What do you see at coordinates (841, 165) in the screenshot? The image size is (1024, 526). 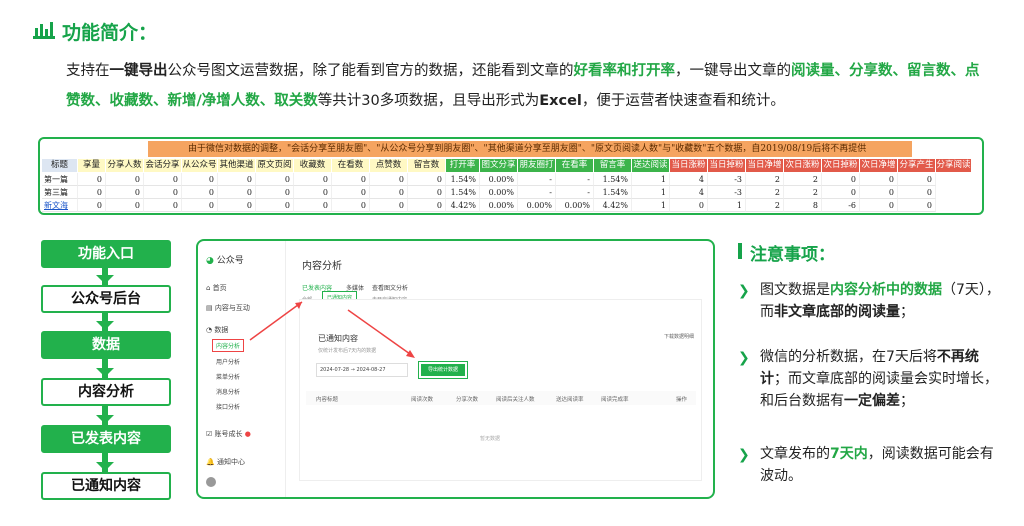 I see `sheet-header-cell: 次日掉粉` at bounding box center [841, 165].